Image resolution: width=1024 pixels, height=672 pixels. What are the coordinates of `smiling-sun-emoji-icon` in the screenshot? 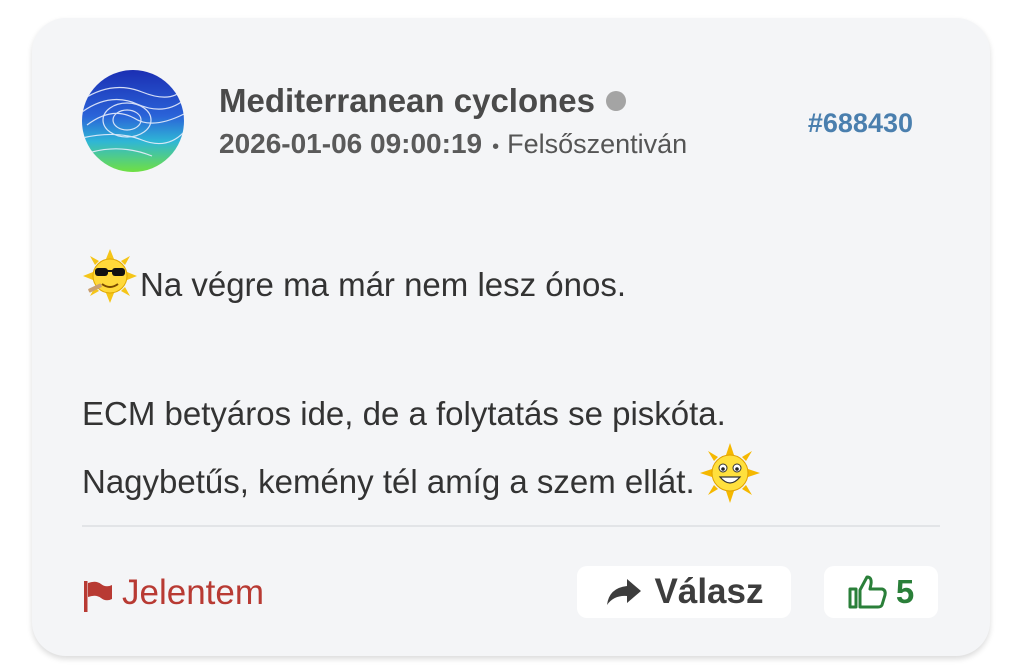 It's located at (730, 481).